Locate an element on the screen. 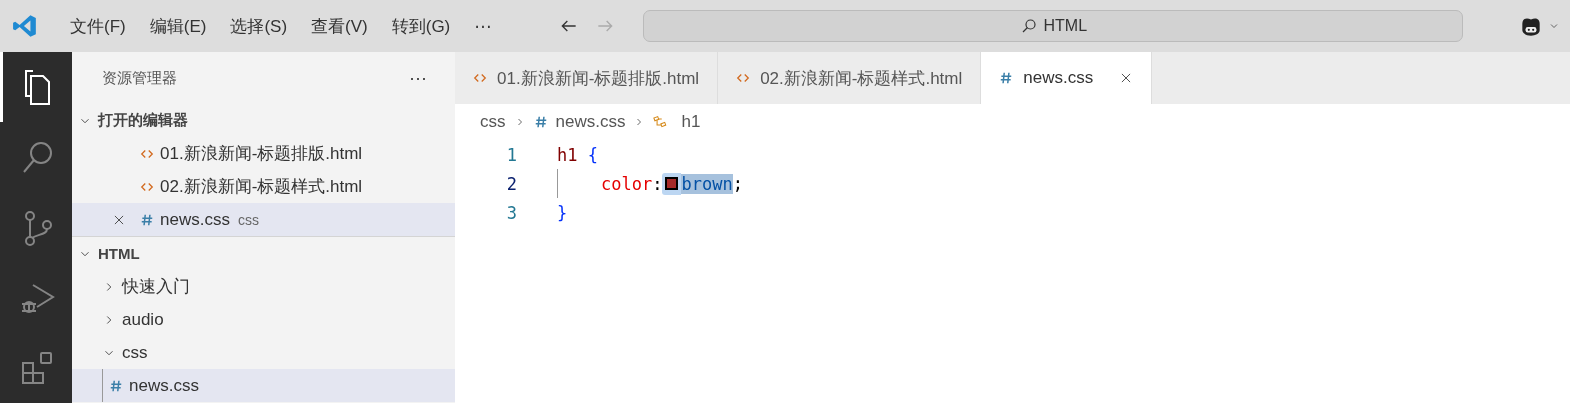 The height and width of the screenshot is (403, 1570). menu-item: 编辑(E) is located at coordinates (178, 26).